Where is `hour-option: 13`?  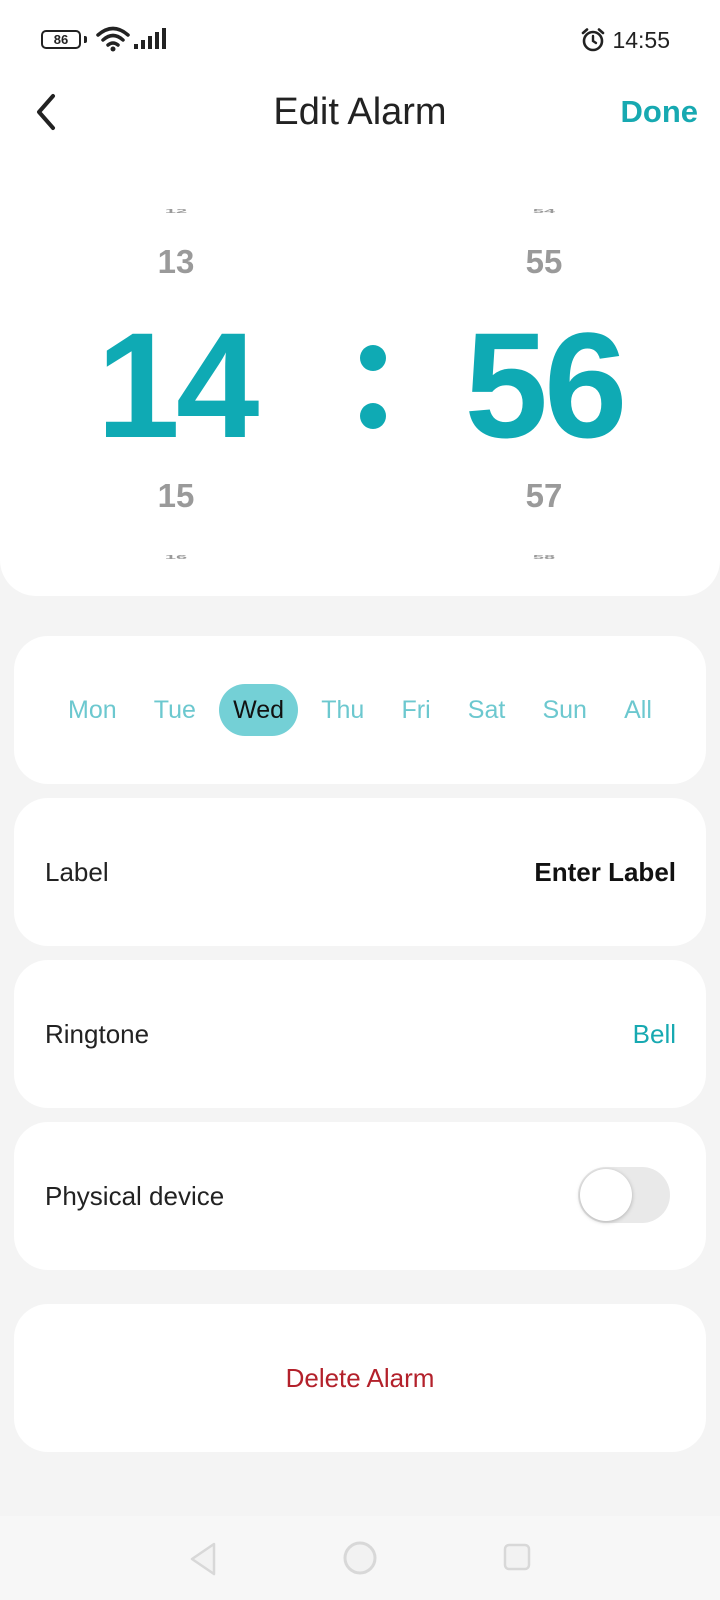 hour-option: 13 is located at coordinates (176, 261).